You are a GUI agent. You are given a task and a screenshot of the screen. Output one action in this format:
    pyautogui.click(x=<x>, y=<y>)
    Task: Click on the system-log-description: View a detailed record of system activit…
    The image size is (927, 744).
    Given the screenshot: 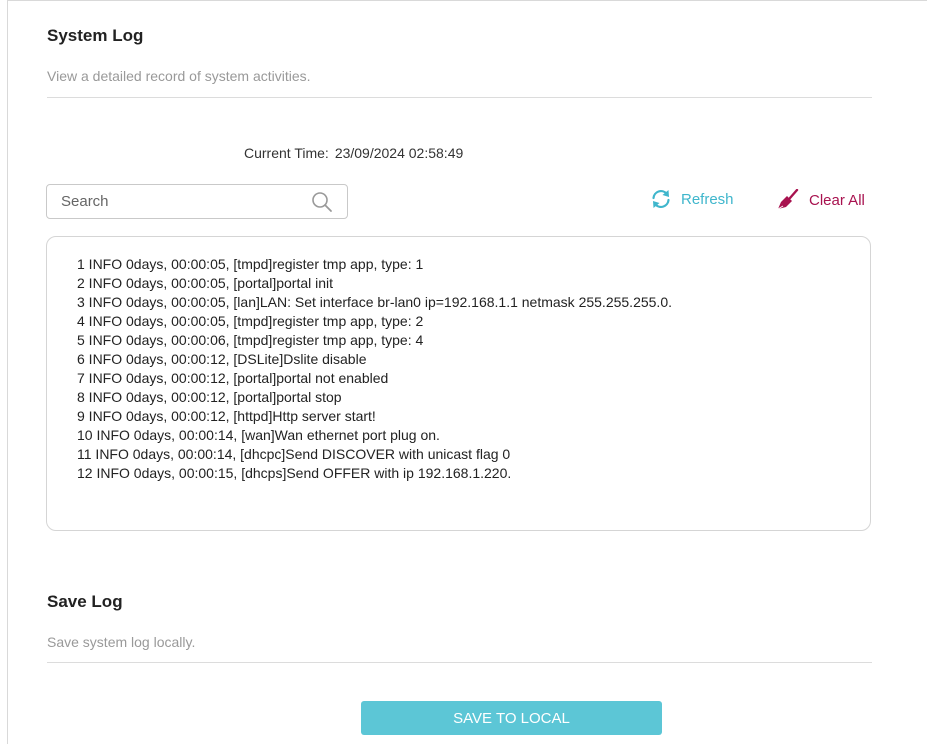 What is the action you would take?
    pyautogui.click(x=179, y=76)
    